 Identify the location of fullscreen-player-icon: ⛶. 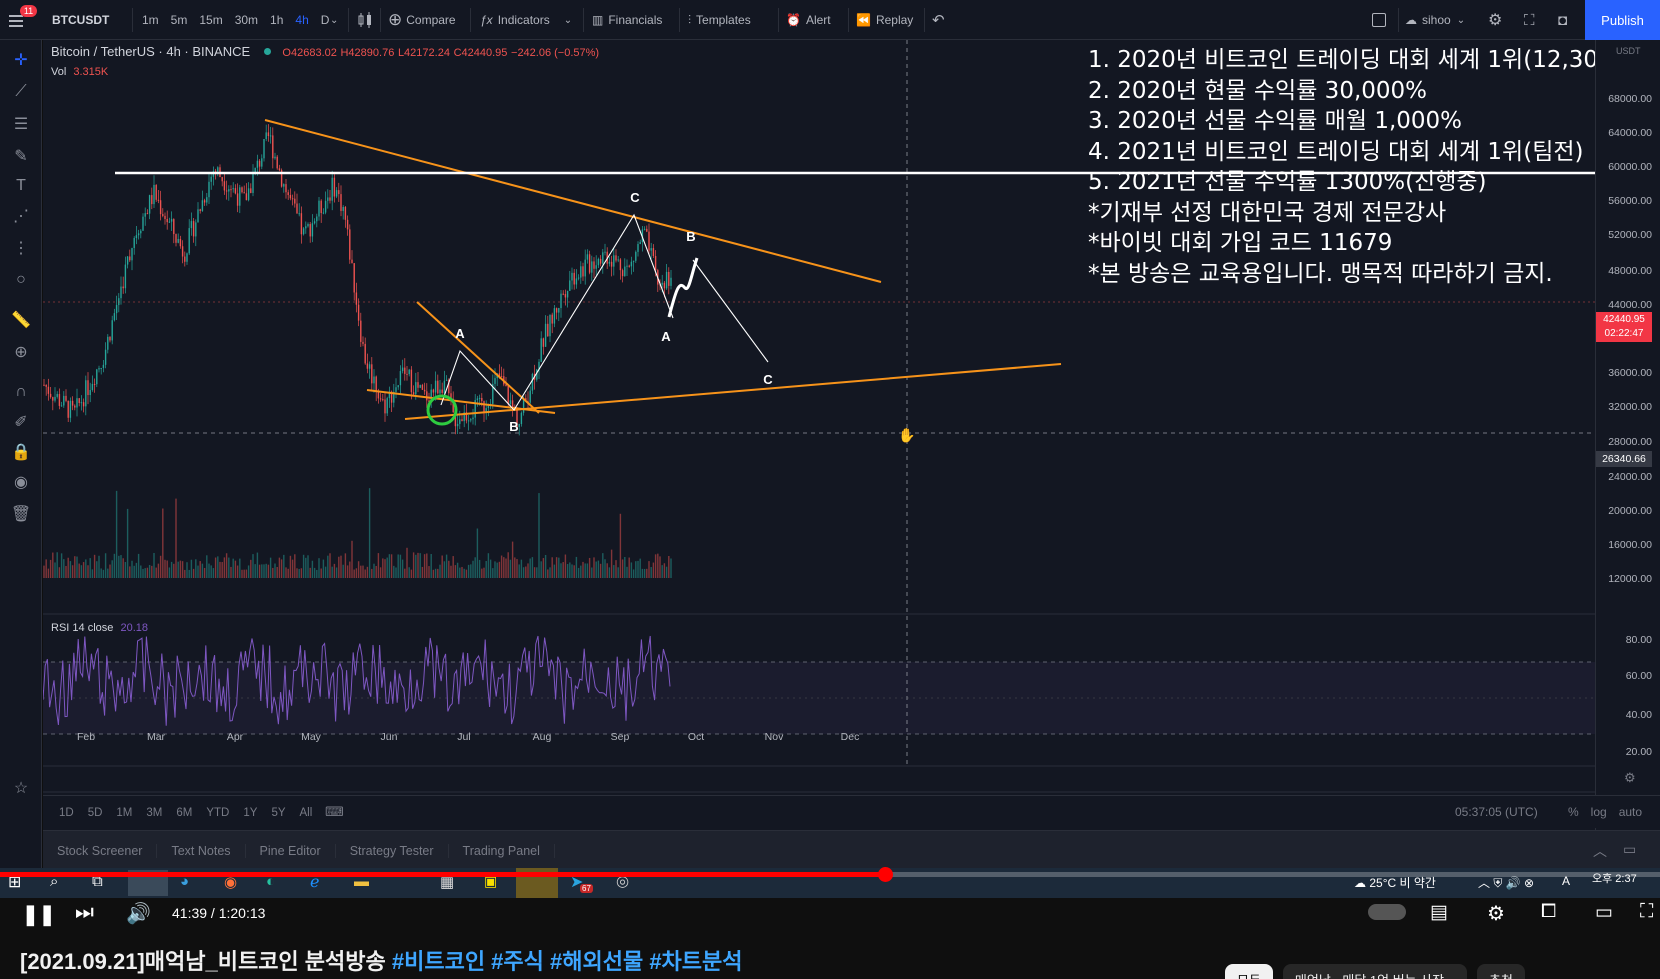
(1646, 912).